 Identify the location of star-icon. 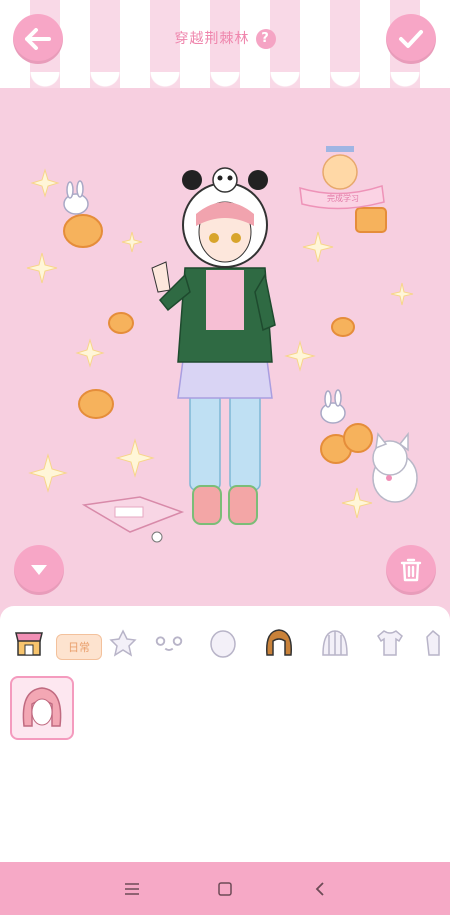
(123, 643).